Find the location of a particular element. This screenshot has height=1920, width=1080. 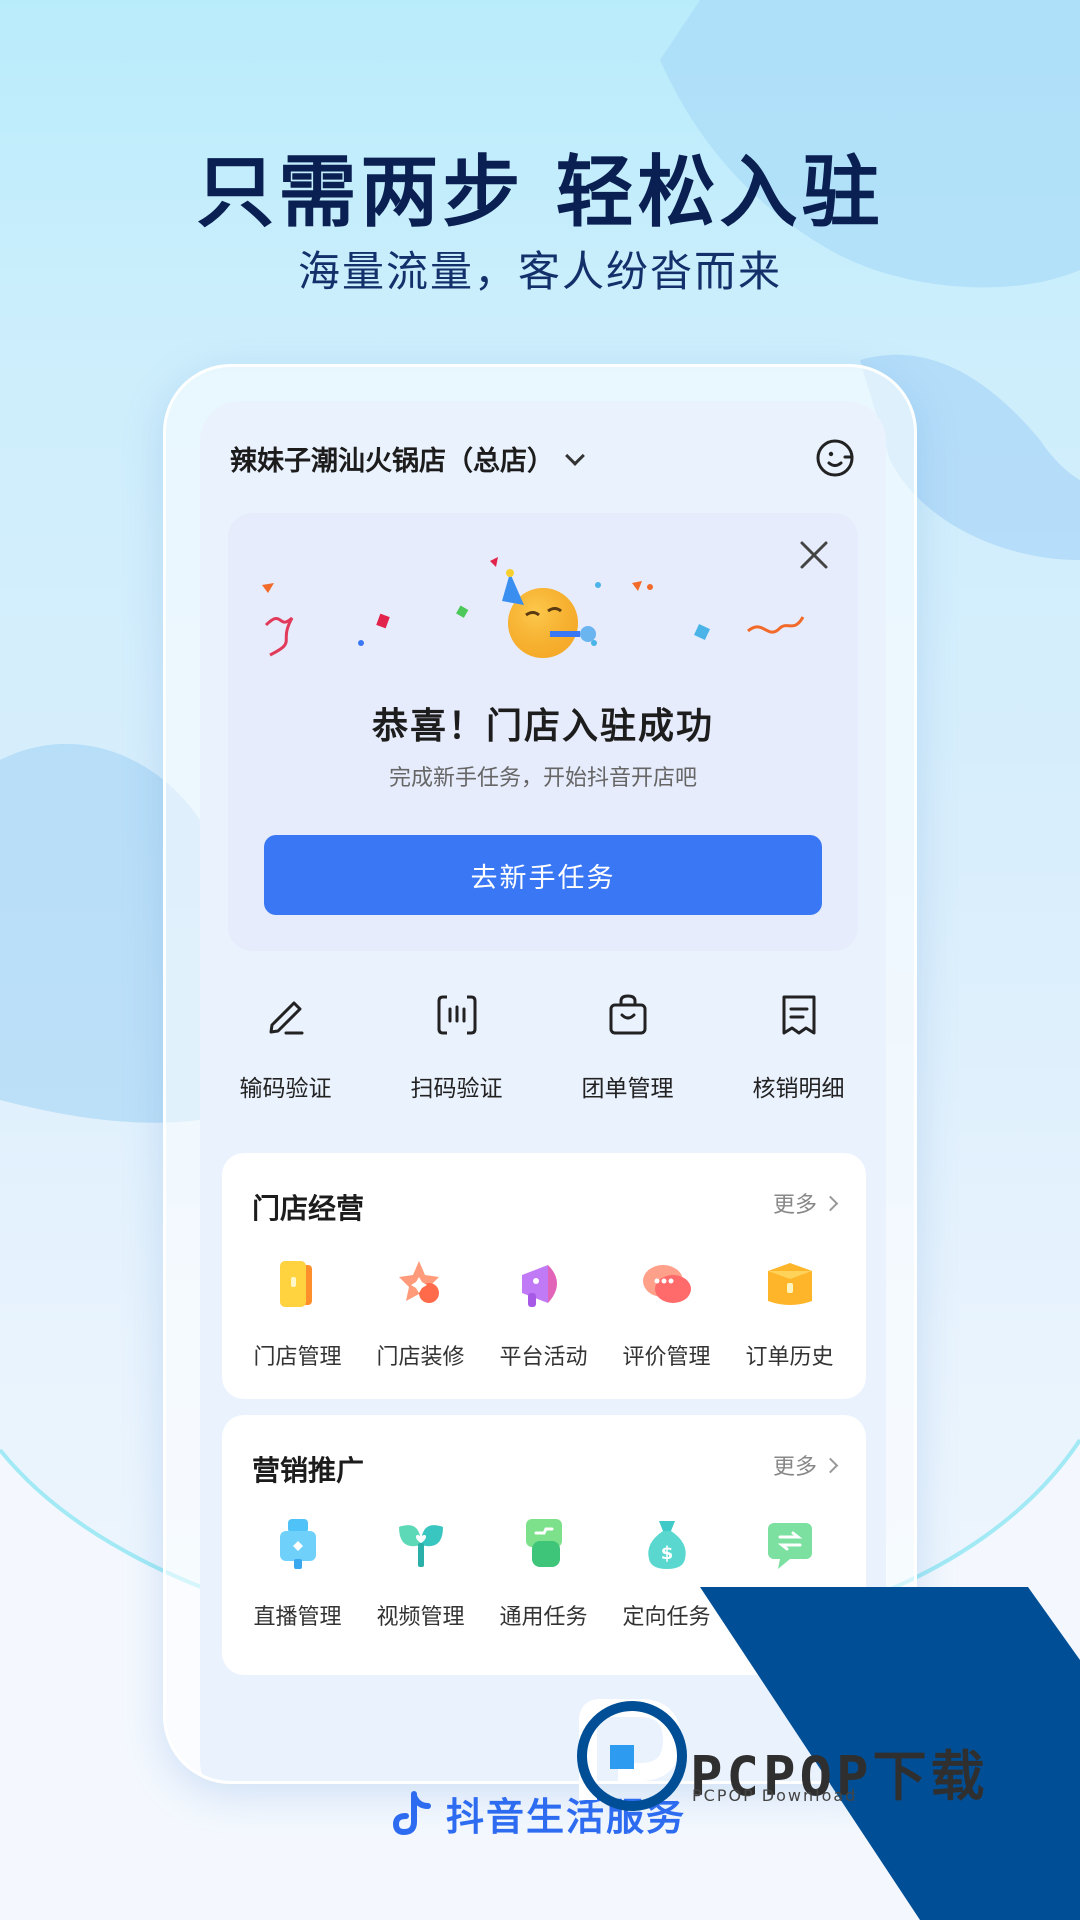

success-title: 恭喜！门店入驻成功 is located at coordinates (542, 726).